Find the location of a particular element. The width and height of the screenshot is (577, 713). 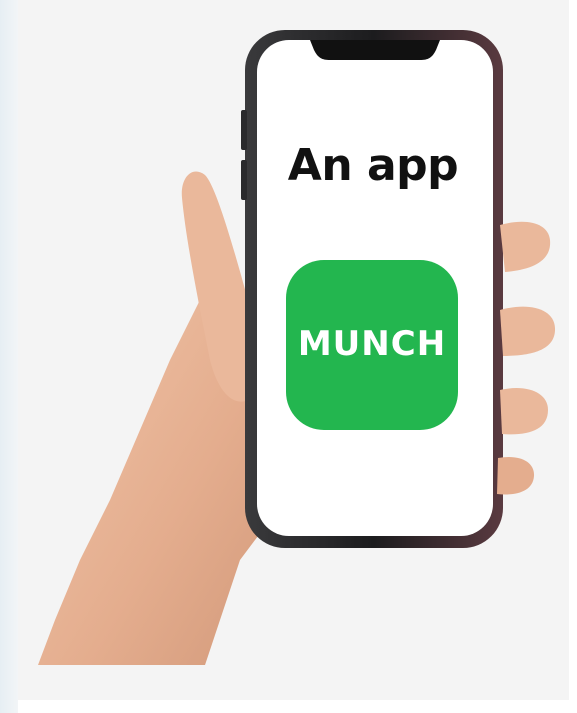

phone-side-button is located at coordinates (244, 130).